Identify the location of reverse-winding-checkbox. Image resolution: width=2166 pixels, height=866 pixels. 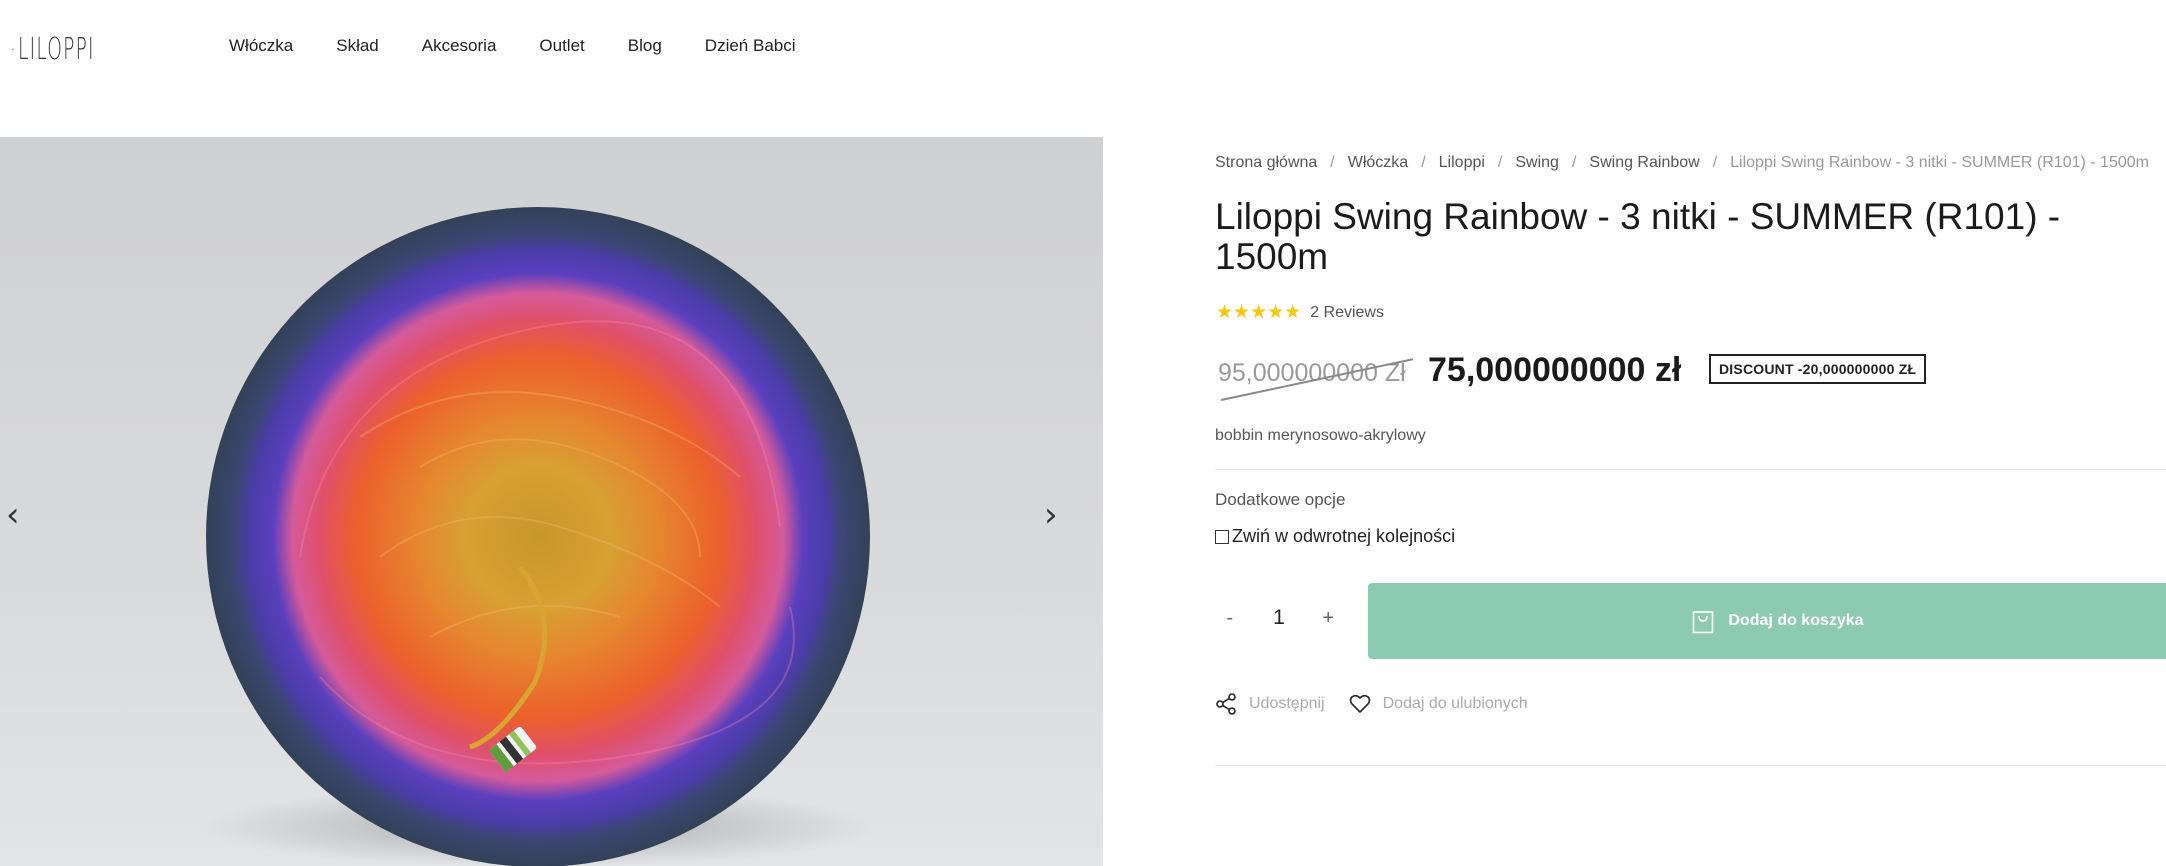
(1222, 536).